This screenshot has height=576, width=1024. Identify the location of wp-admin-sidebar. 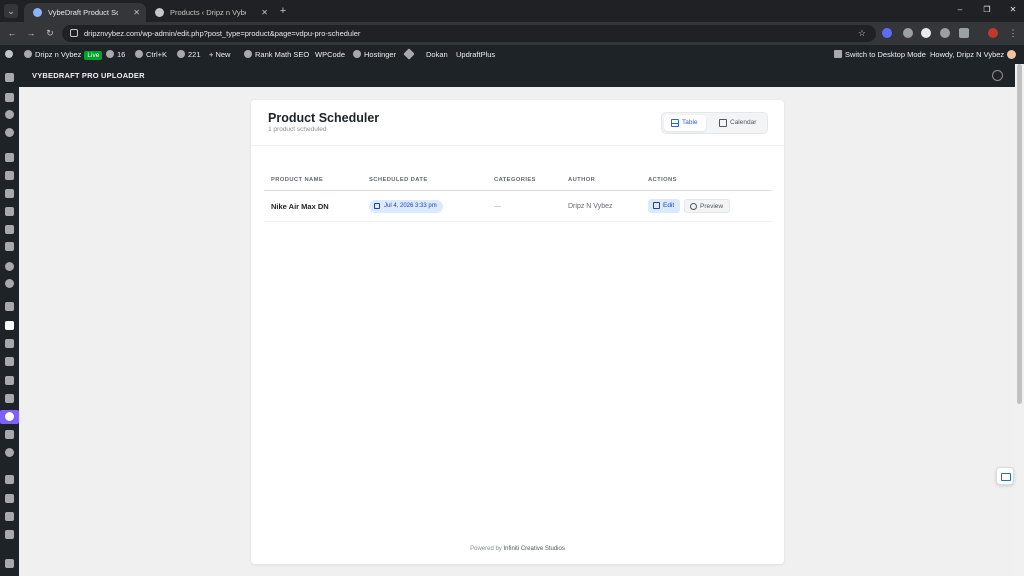
(9, 320).